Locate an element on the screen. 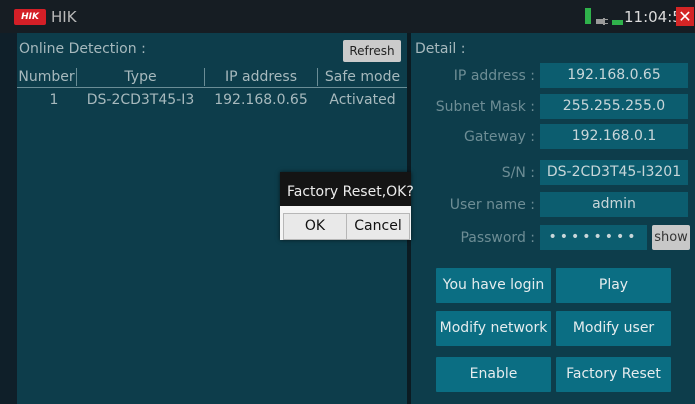 Image resolution: width=695 pixels, height=404 pixels. table-row-ip: 192.168.0.65 is located at coordinates (261, 100).